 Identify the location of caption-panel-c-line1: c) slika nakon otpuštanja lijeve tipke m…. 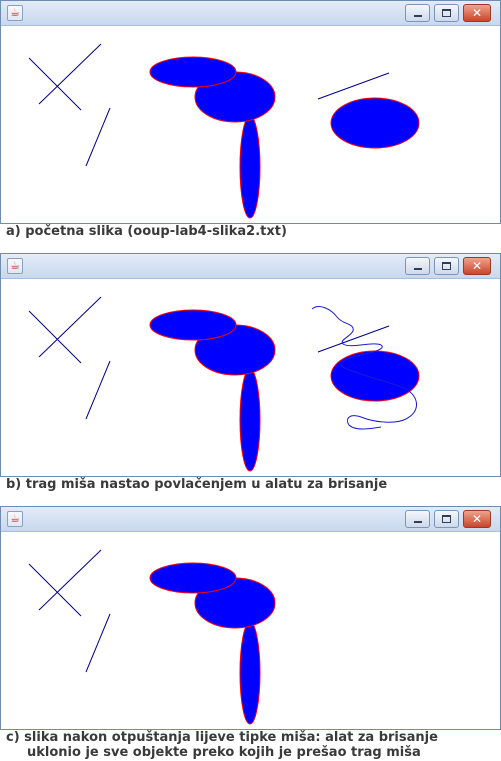
(222, 737).